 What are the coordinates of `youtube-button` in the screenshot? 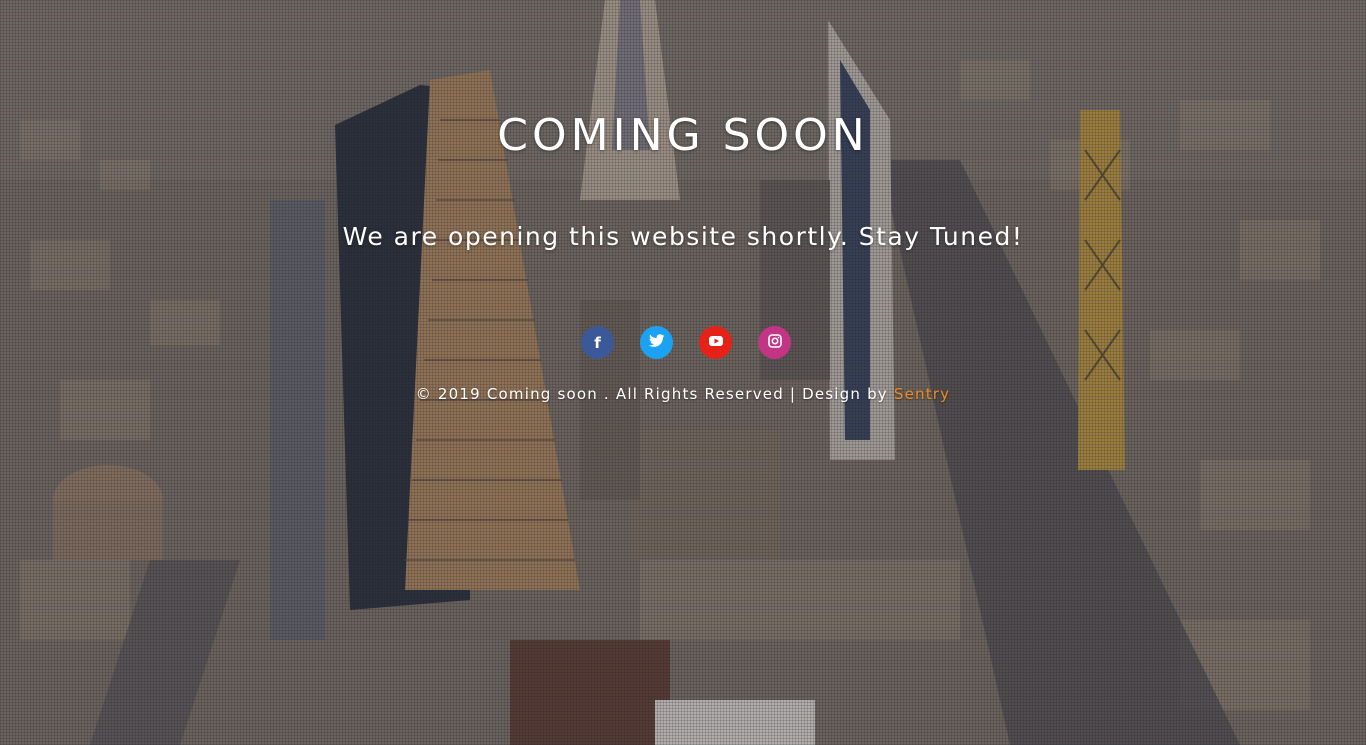 It's located at (715, 342).